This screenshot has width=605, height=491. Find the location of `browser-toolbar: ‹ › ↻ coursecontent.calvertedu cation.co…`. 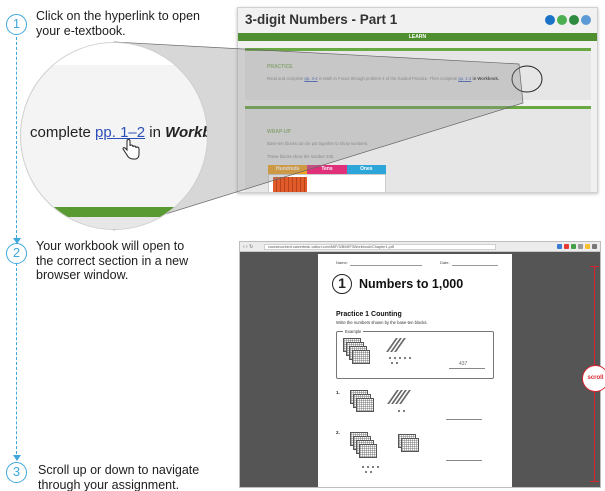

browser-toolbar: ‹ › ↻ coursecontent.calvertedu cation.co… is located at coordinates (420, 247).